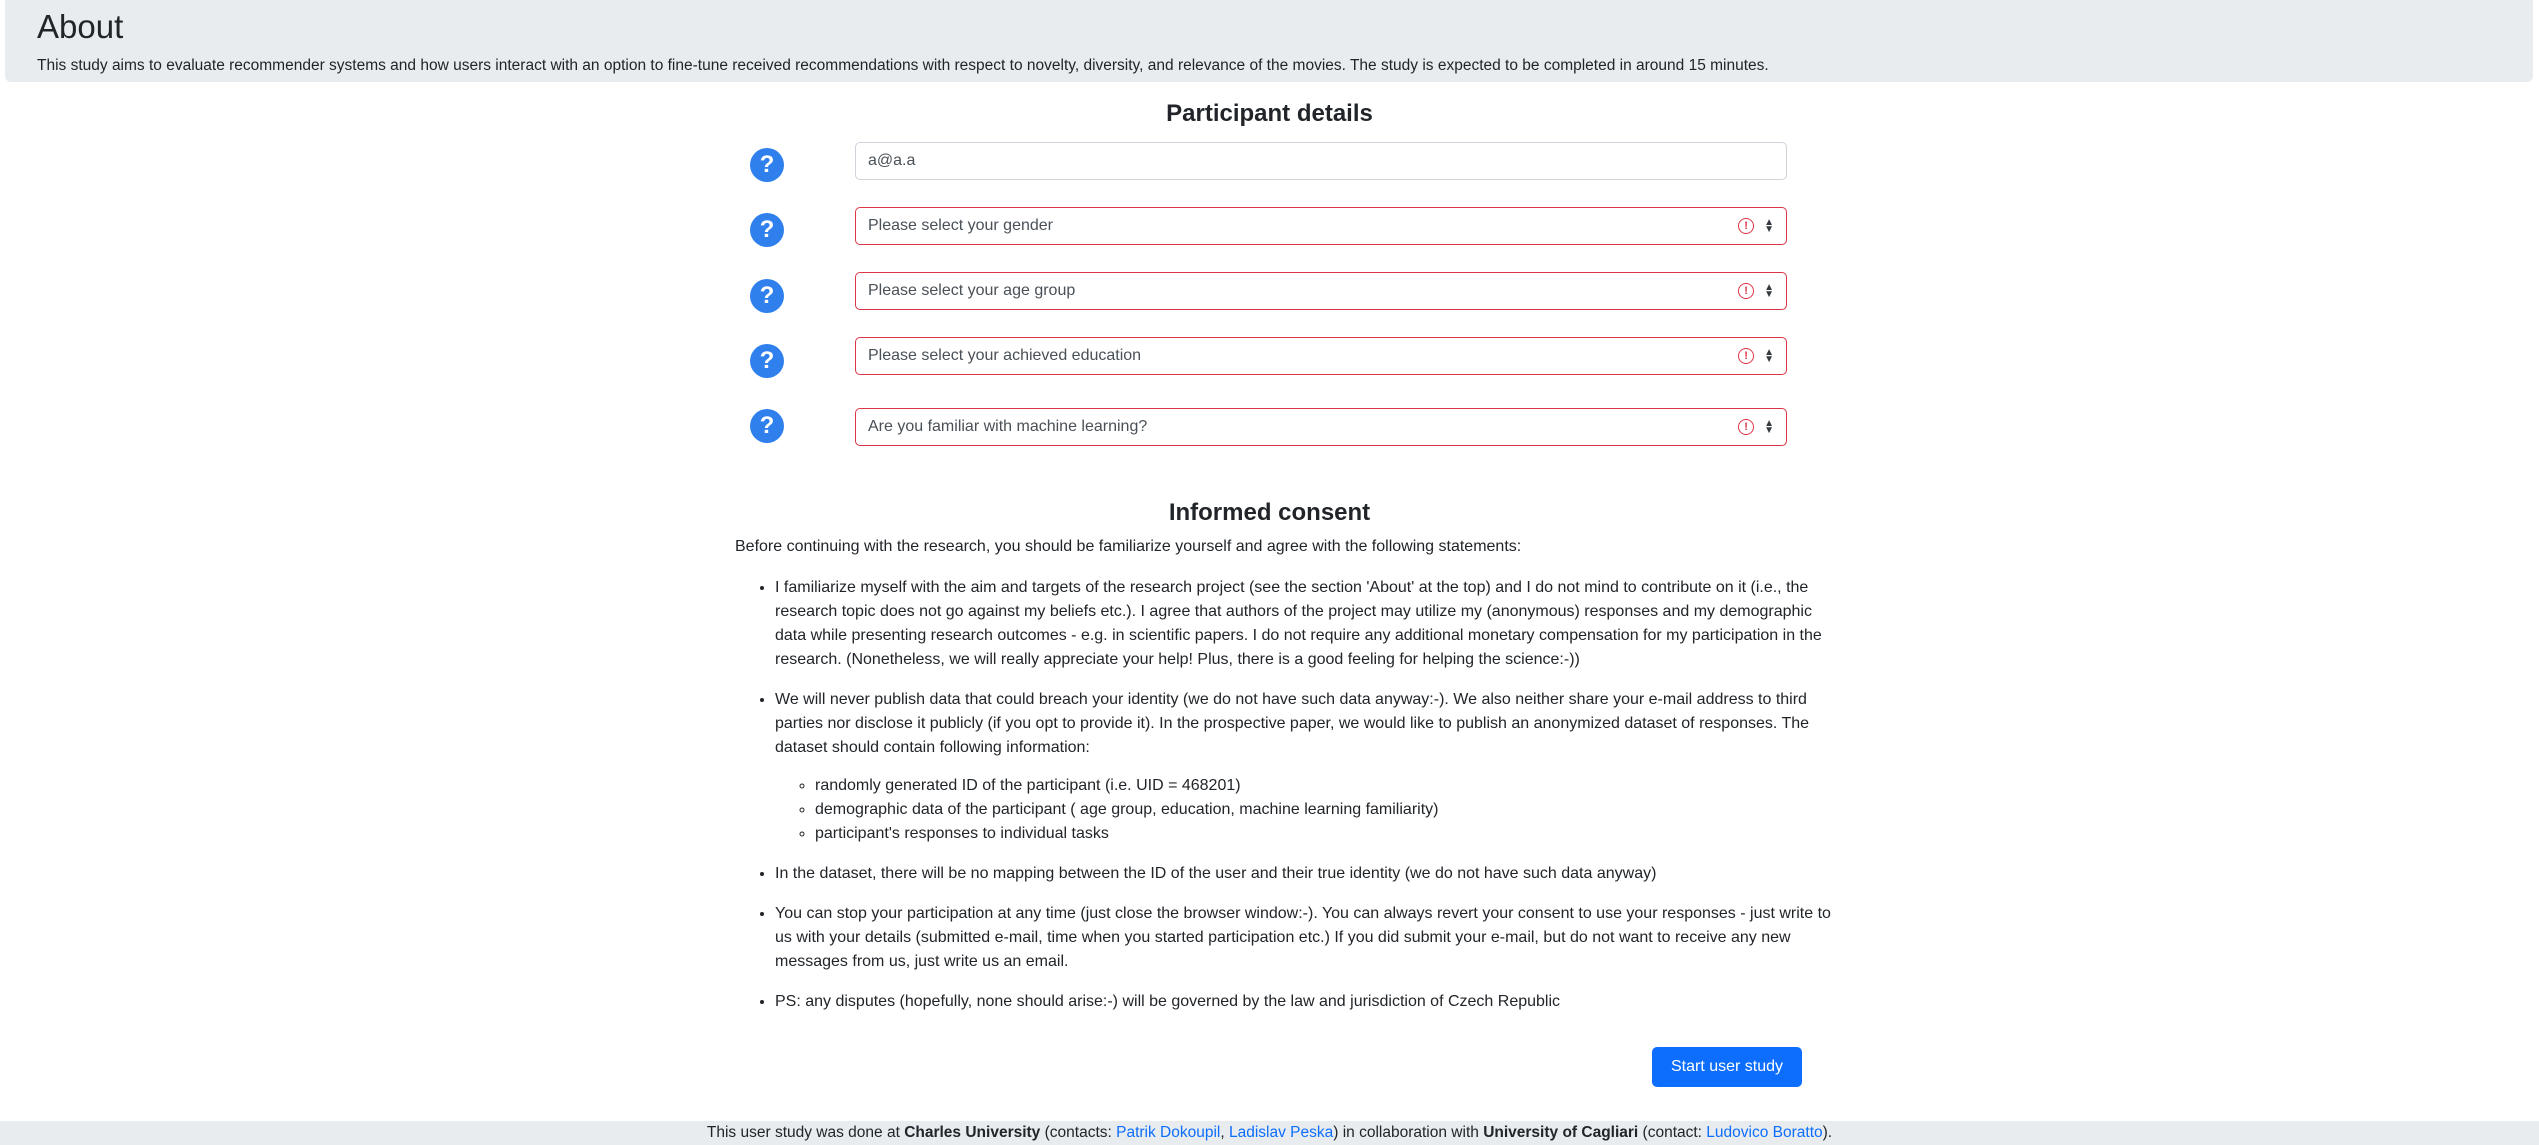 Image resolution: width=2539 pixels, height=1145 pixels. I want to click on ml-help-icon: ?, so click(767, 426).